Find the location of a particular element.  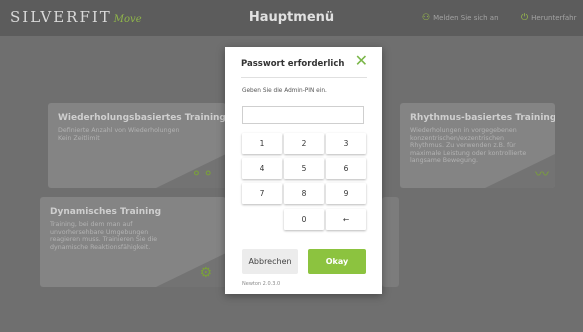

dialog-divider is located at coordinates (304, 77).